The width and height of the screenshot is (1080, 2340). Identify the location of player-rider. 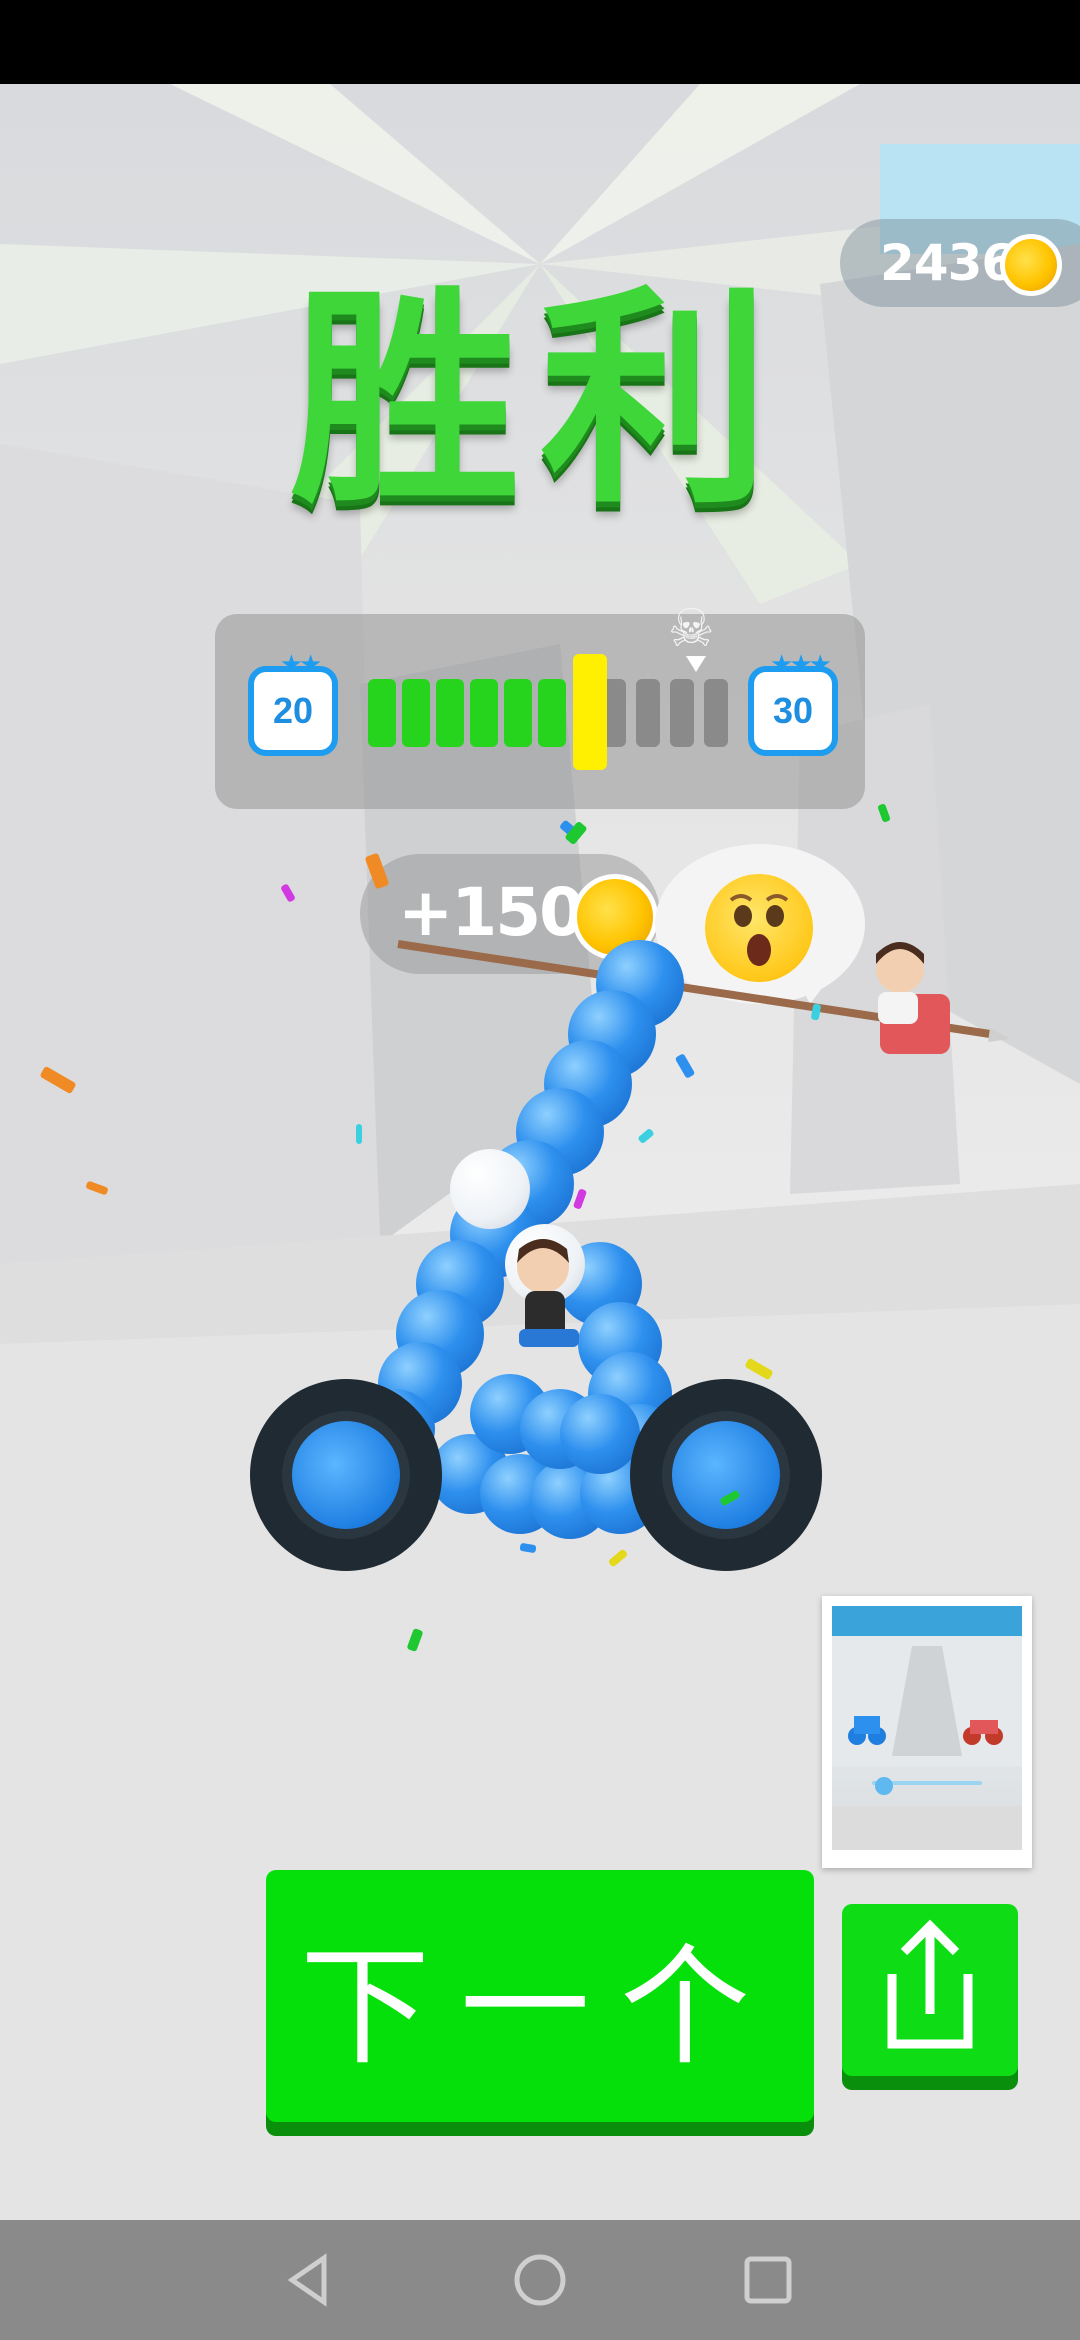
(548, 1293).